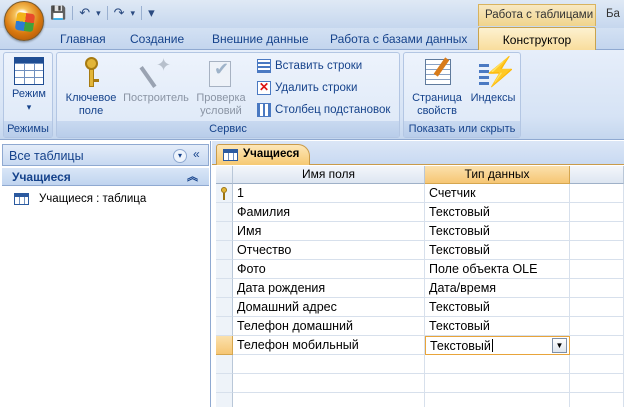 The height and width of the screenshot is (407, 624). Describe the element at coordinates (329, 307) in the screenshot. I see `field-name-cell: Домашний адрес` at that location.